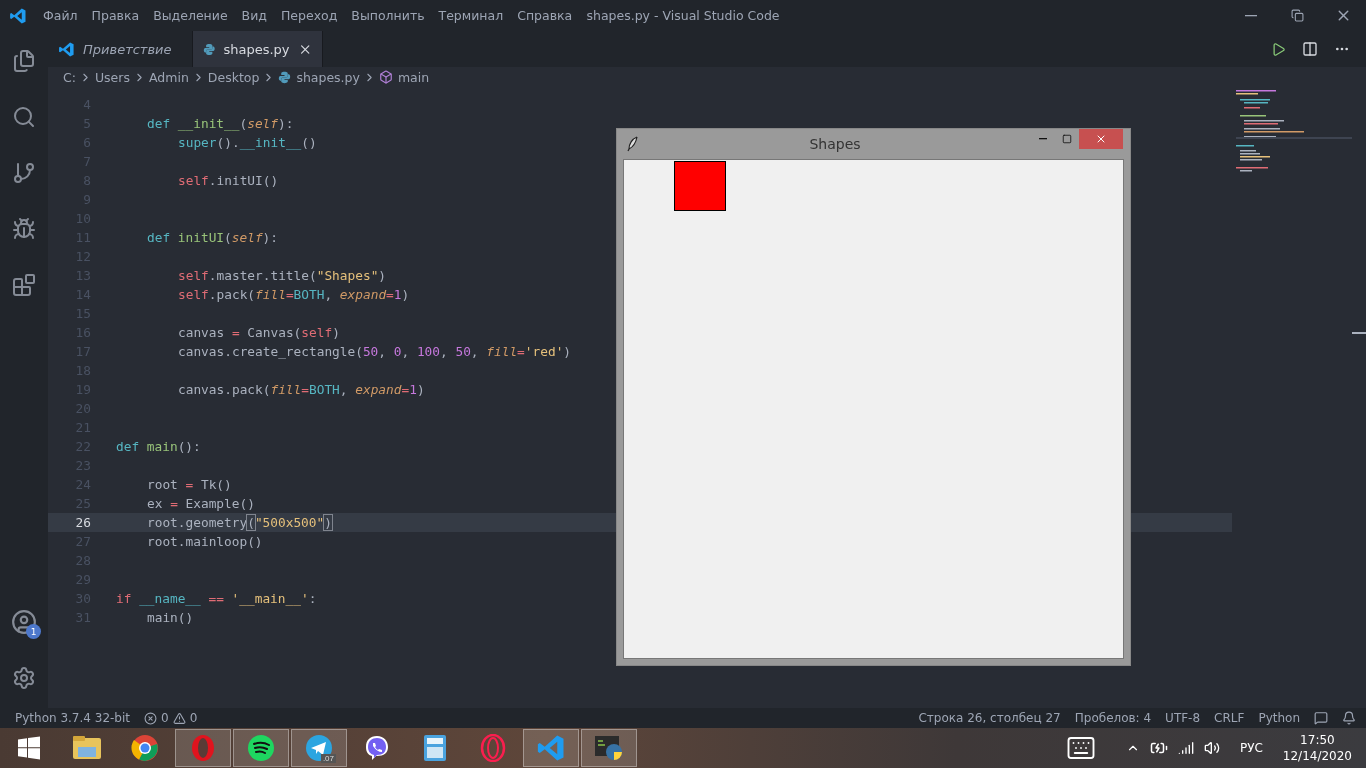  I want to click on cursor-position: Строка 26, столбец 27, so click(989, 718).